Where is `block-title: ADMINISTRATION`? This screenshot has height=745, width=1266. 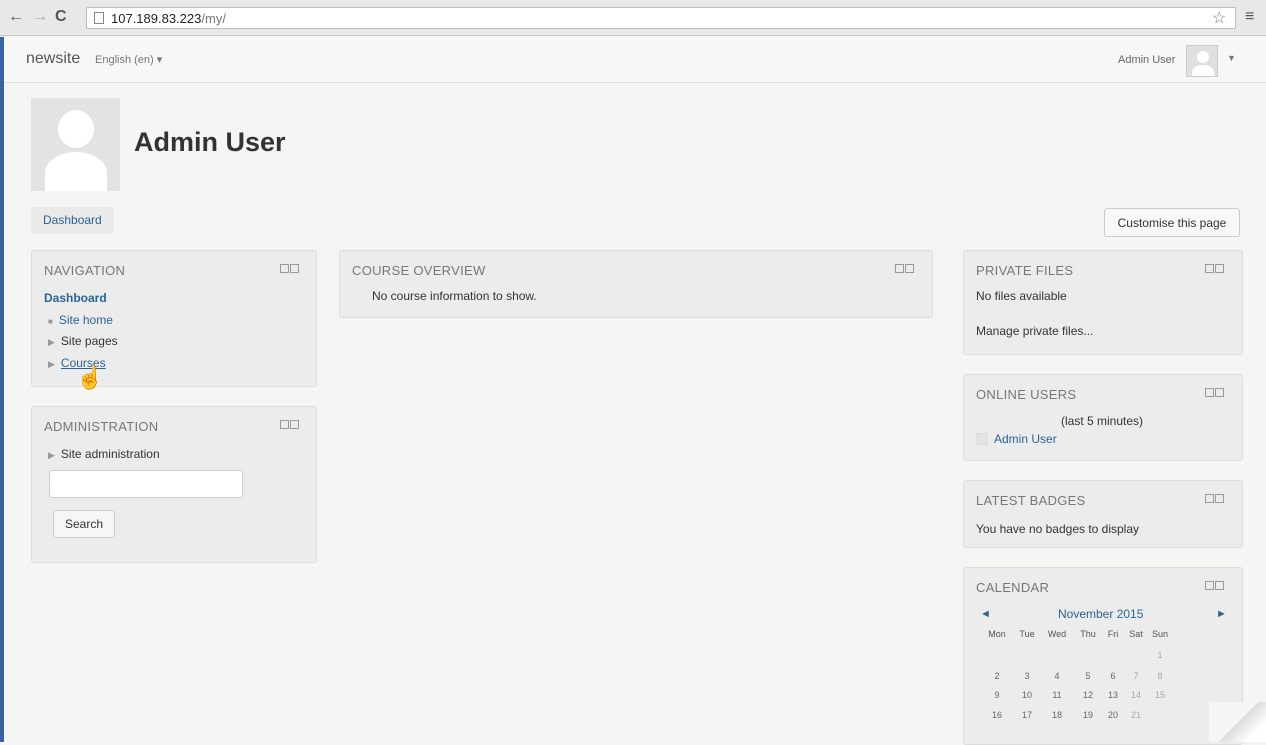 block-title: ADMINISTRATION is located at coordinates (101, 426).